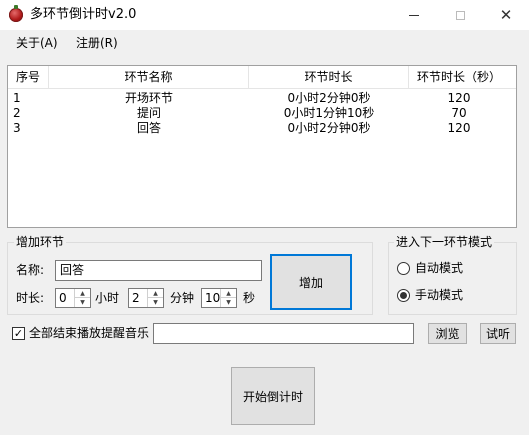 Image resolution: width=529 pixels, height=435 pixels. What do you see at coordinates (97, 43) in the screenshot?
I see `menu-register: 注册(R)` at bounding box center [97, 43].